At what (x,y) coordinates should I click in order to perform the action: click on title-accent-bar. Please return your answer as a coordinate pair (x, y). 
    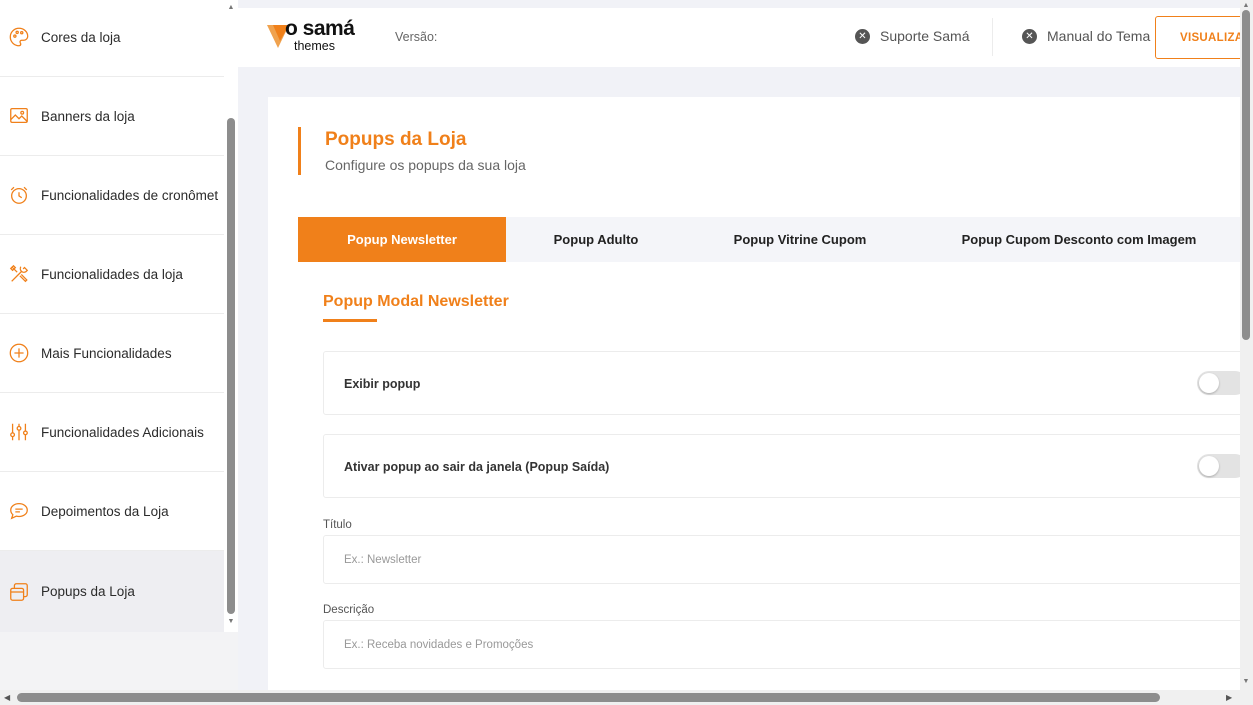
    Looking at the image, I should click on (299, 151).